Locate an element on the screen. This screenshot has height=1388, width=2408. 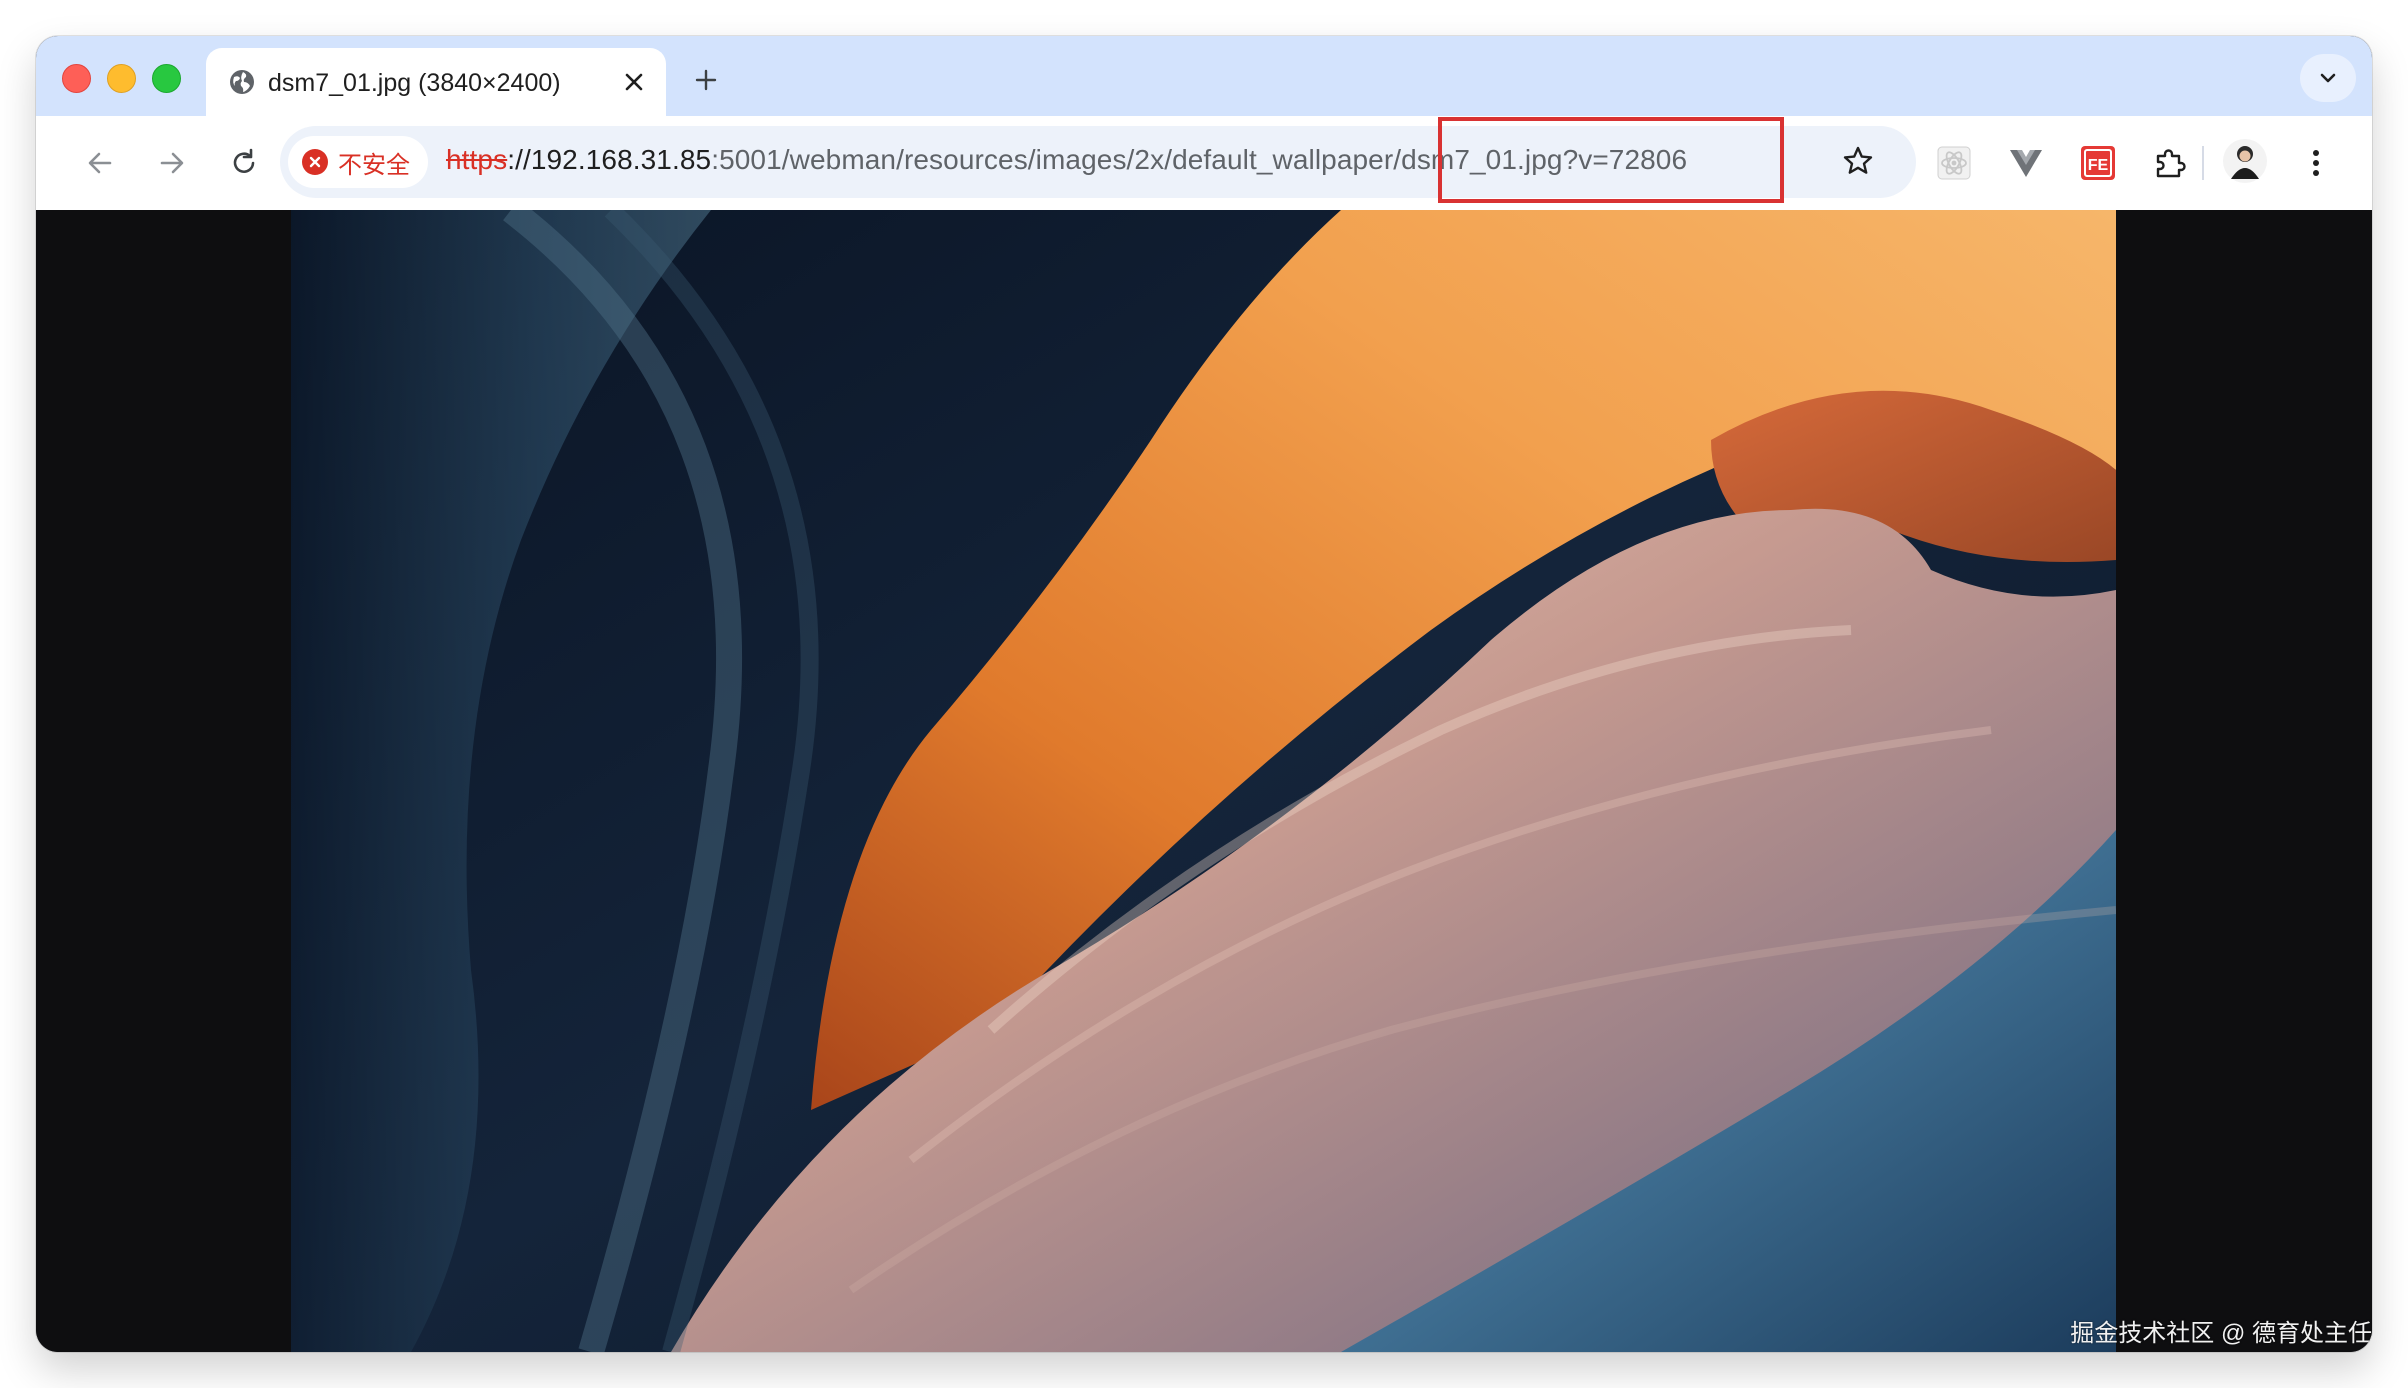
fehelper-label: FE is located at coordinates (2098, 165).